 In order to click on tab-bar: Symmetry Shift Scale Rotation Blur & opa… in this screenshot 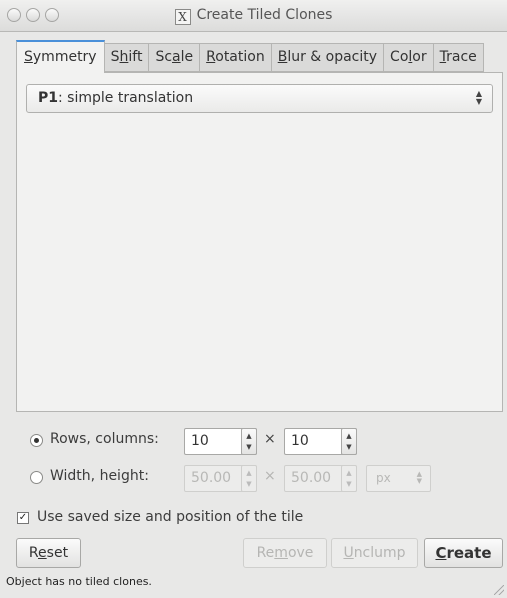, I will do `click(250, 56)`.